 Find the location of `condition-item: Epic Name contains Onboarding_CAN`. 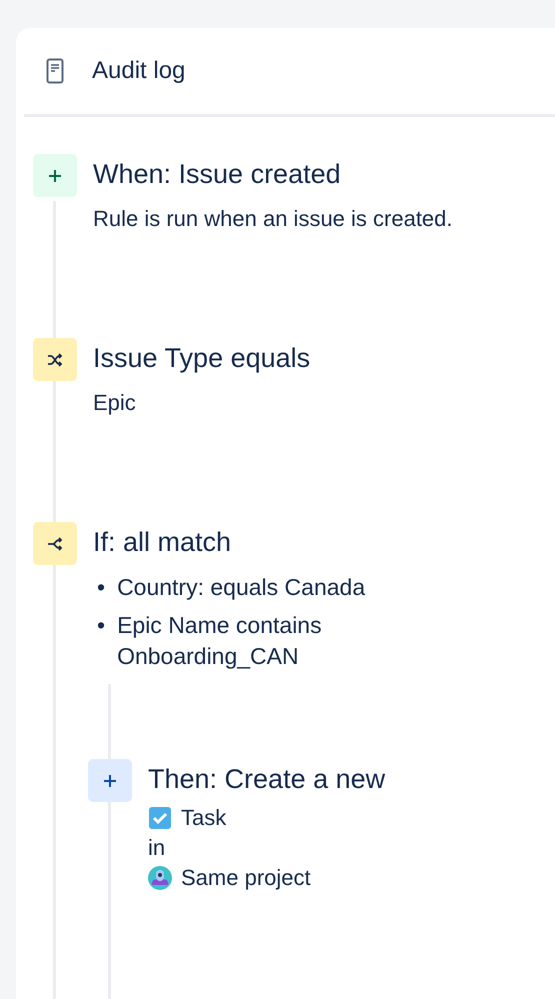

condition-item: Epic Name contains Onboarding_CAN is located at coordinates (220, 641).